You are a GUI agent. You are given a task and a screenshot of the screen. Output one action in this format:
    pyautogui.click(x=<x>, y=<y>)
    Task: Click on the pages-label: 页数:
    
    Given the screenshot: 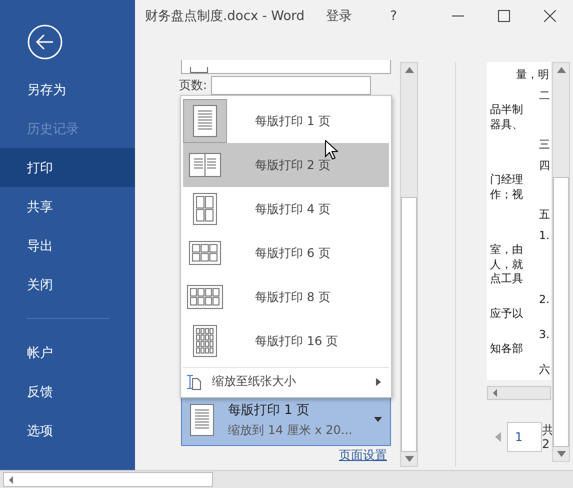 What is the action you would take?
    pyautogui.click(x=193, y=85)
    